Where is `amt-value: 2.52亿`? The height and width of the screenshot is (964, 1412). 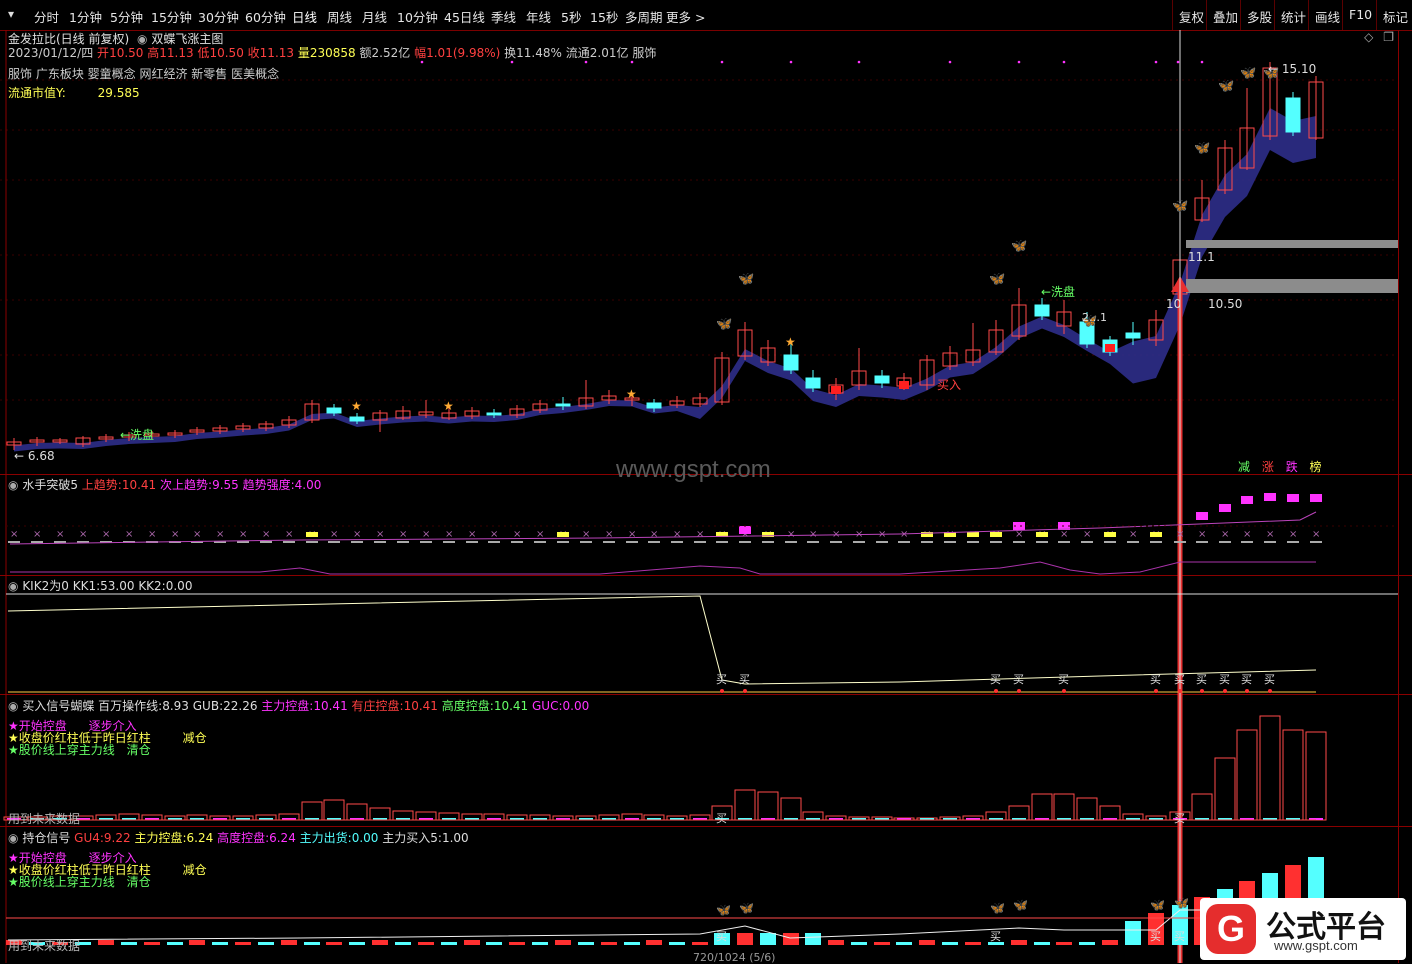
amt-value: 2.52亿 is located at coordinates (391, 53).